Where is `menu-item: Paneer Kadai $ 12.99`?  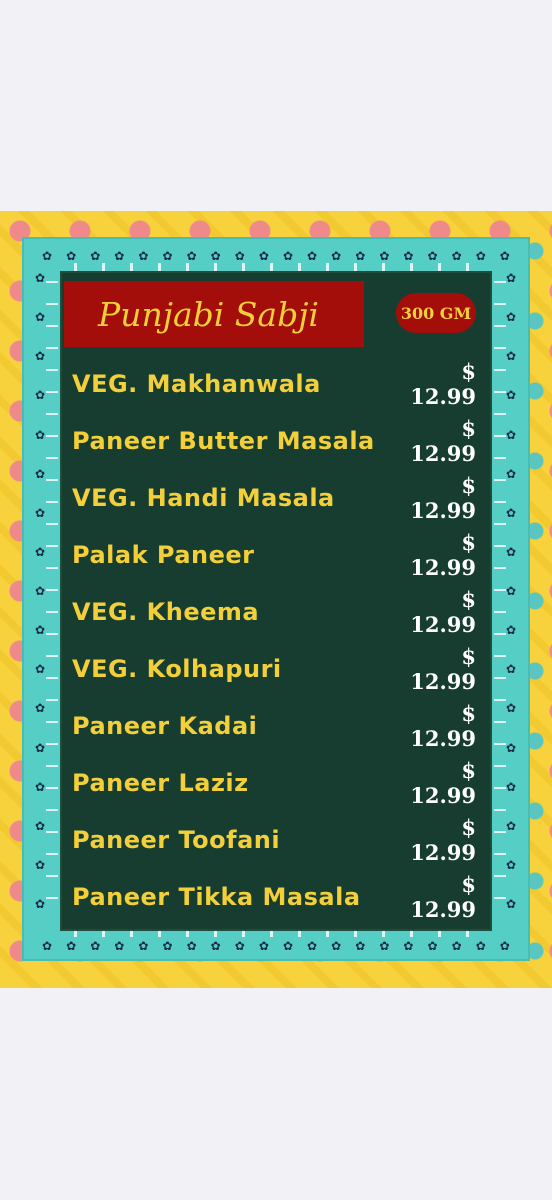 menu-item: Paneer Kadai $ 12.99 is located at coordinates (274, 725).